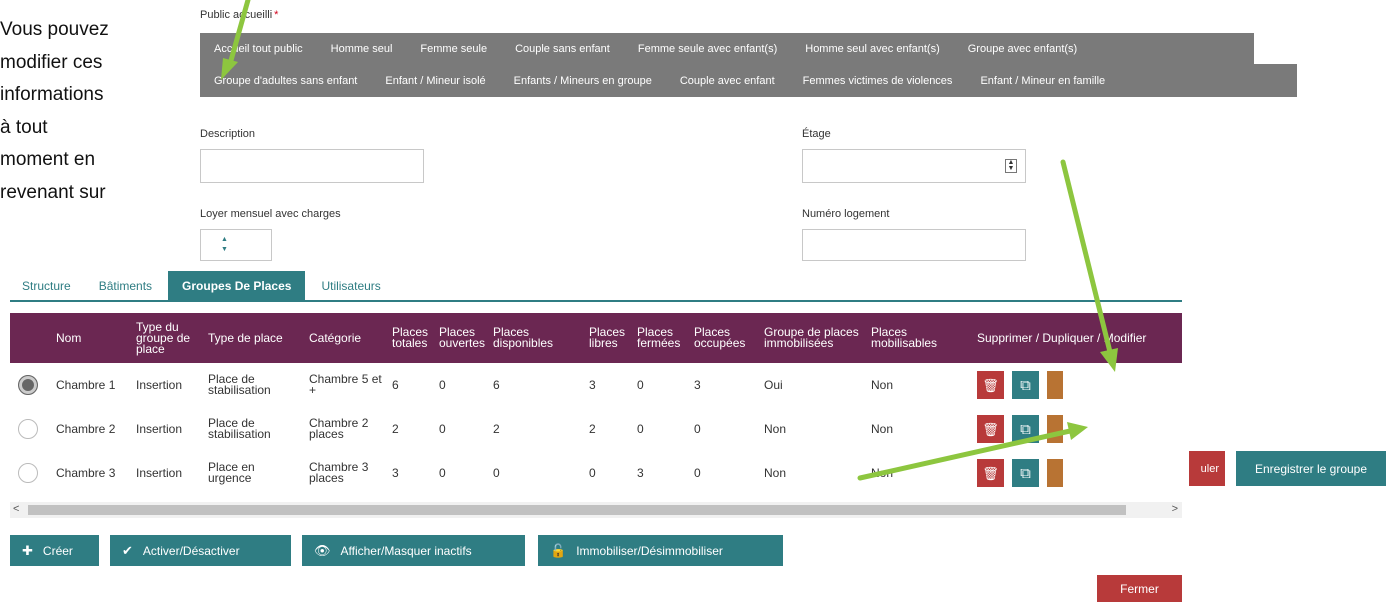  What do you see at coordinates (562, 48) in the screenshot?
I see `public-option: Couple sans enfant` at bounding box center [562, 48].